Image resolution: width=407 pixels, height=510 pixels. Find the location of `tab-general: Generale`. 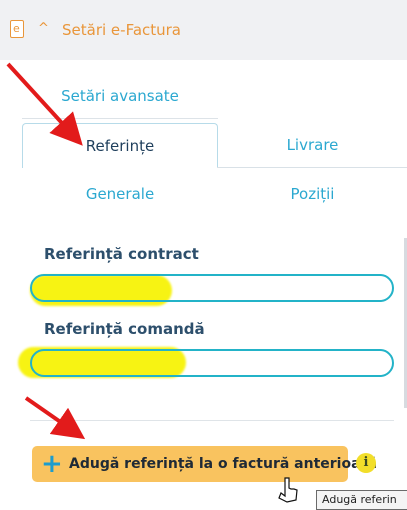

tab-general: Generale is located at coordinates (120, 194).